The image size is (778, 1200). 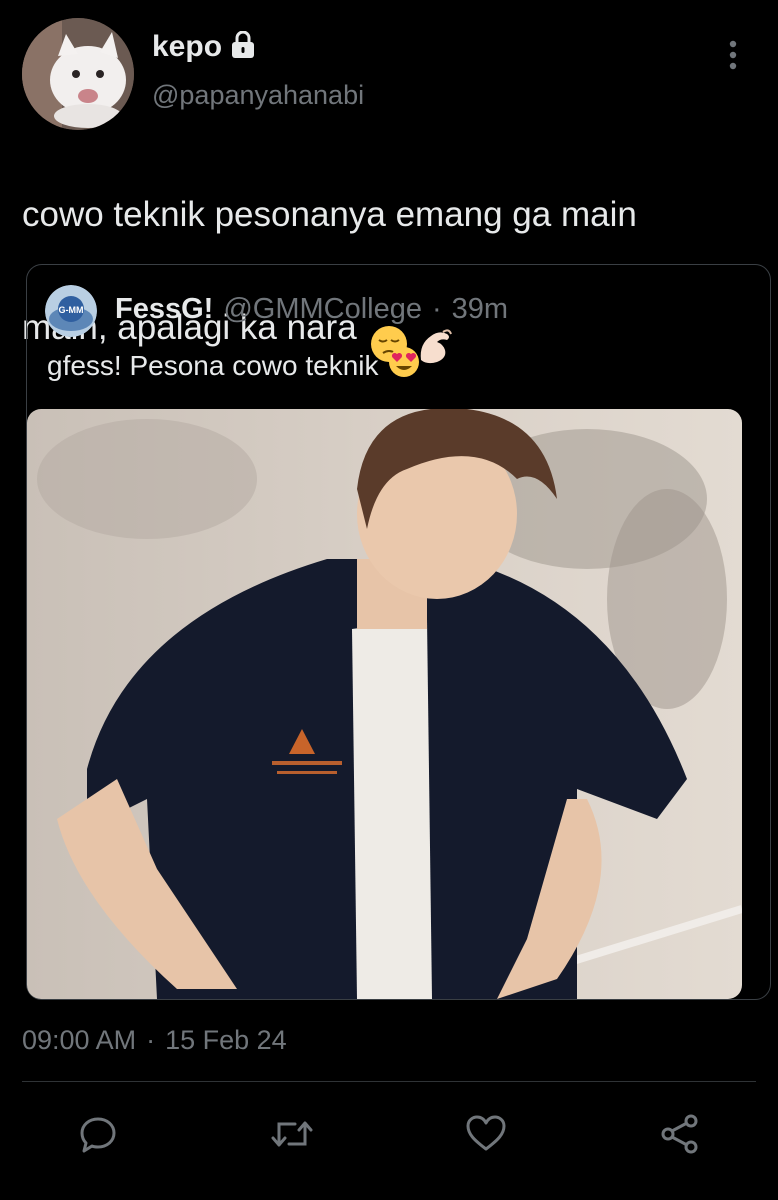 I want to click on author-name-row: kepo, so click(x=204, y=47).